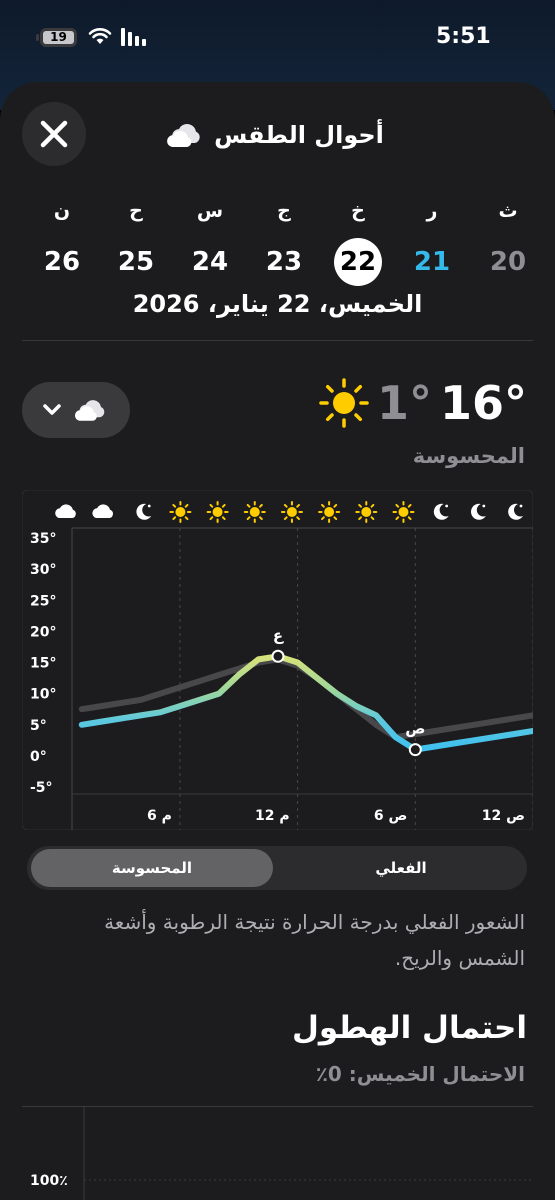  What do you see at coordinates (272, 816) in the screenshot?
I see `x-tick-label: 12 م` at bounding box center [272, 816].